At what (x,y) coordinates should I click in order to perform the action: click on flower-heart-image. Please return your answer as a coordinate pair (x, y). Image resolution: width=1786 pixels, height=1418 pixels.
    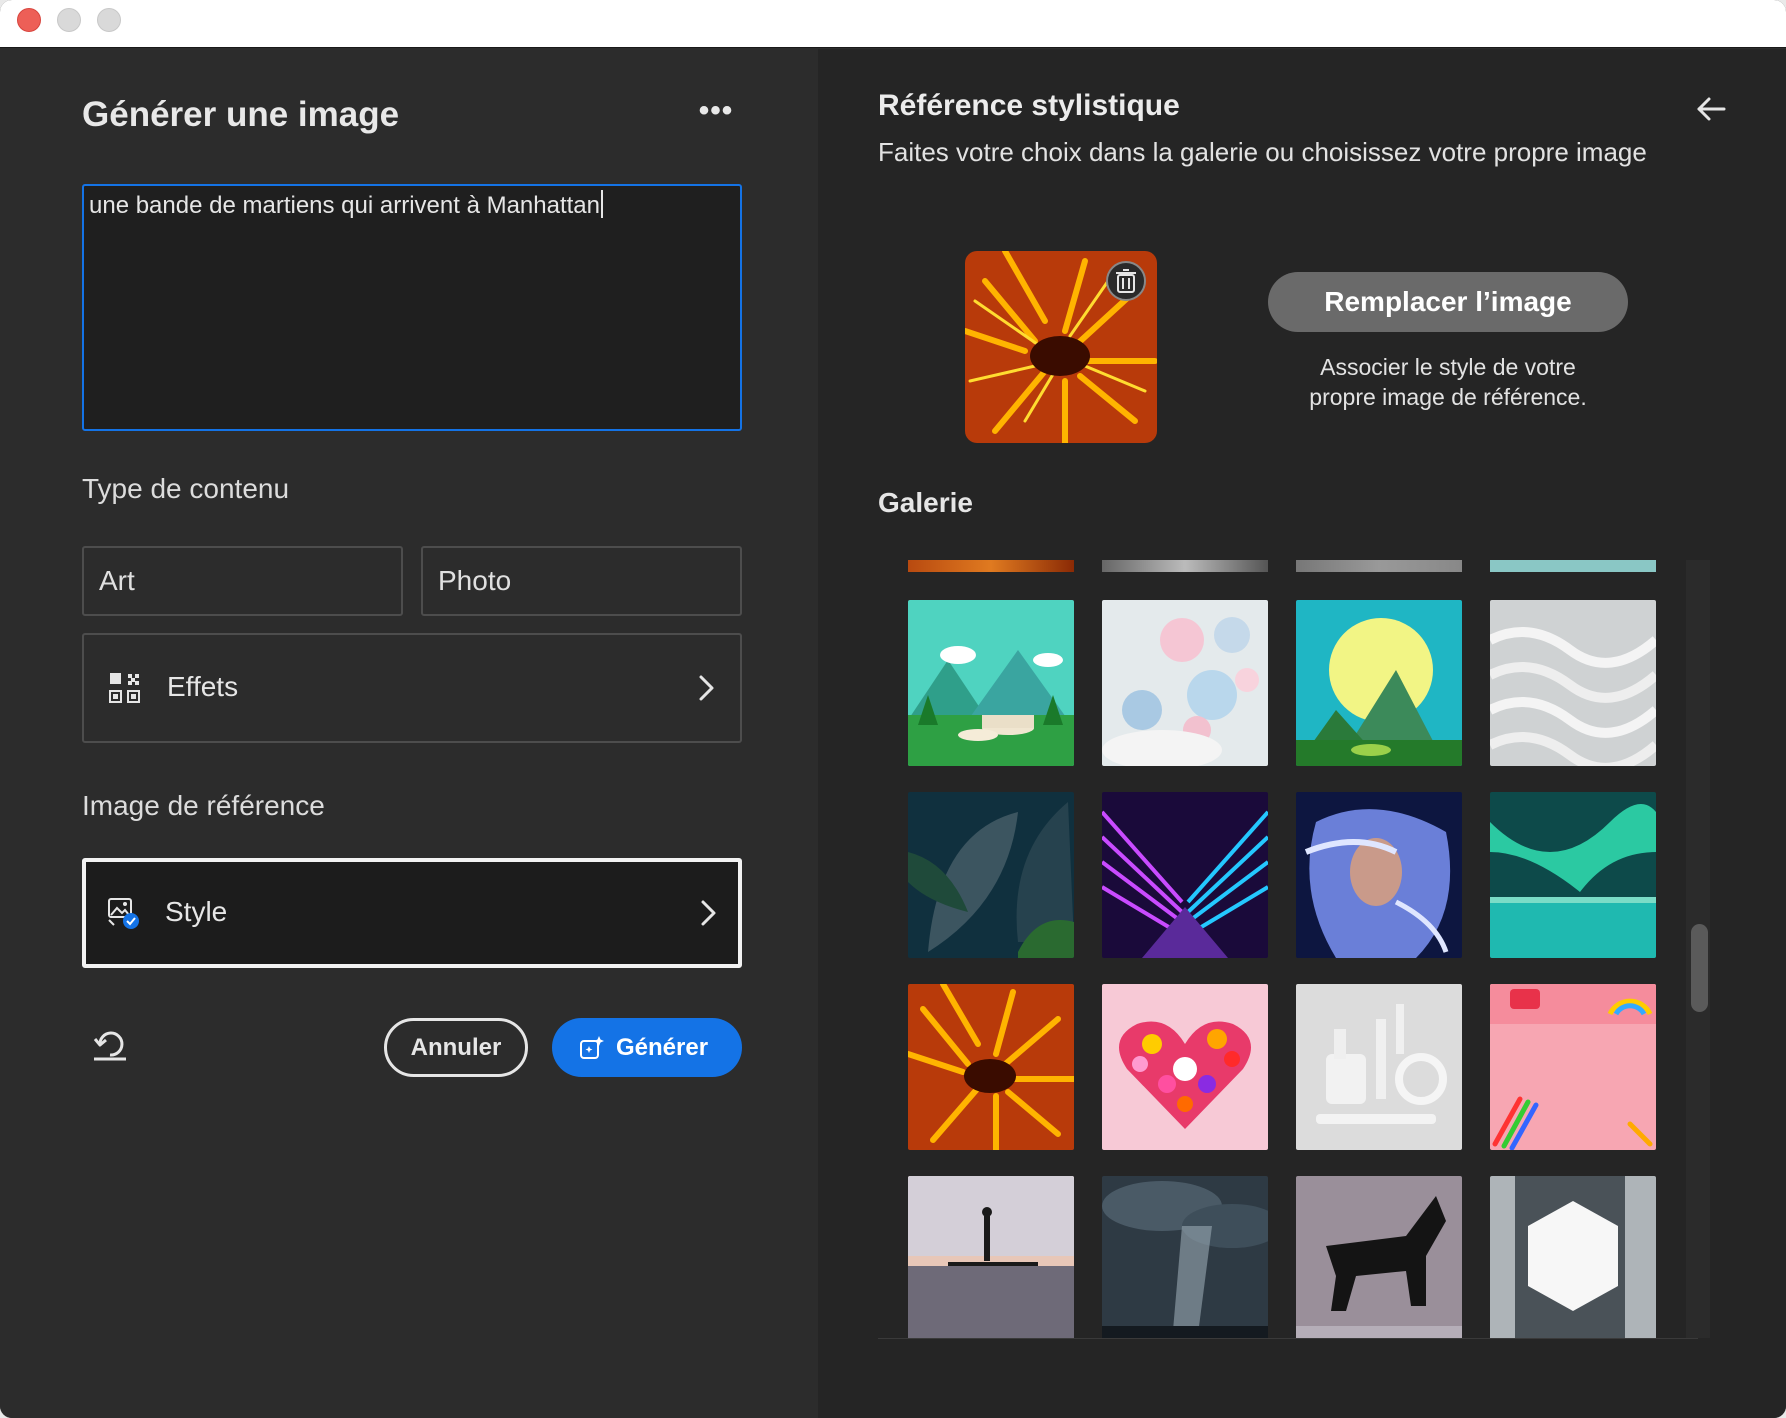
    Looking at the image, I should click on (1185, 1067).